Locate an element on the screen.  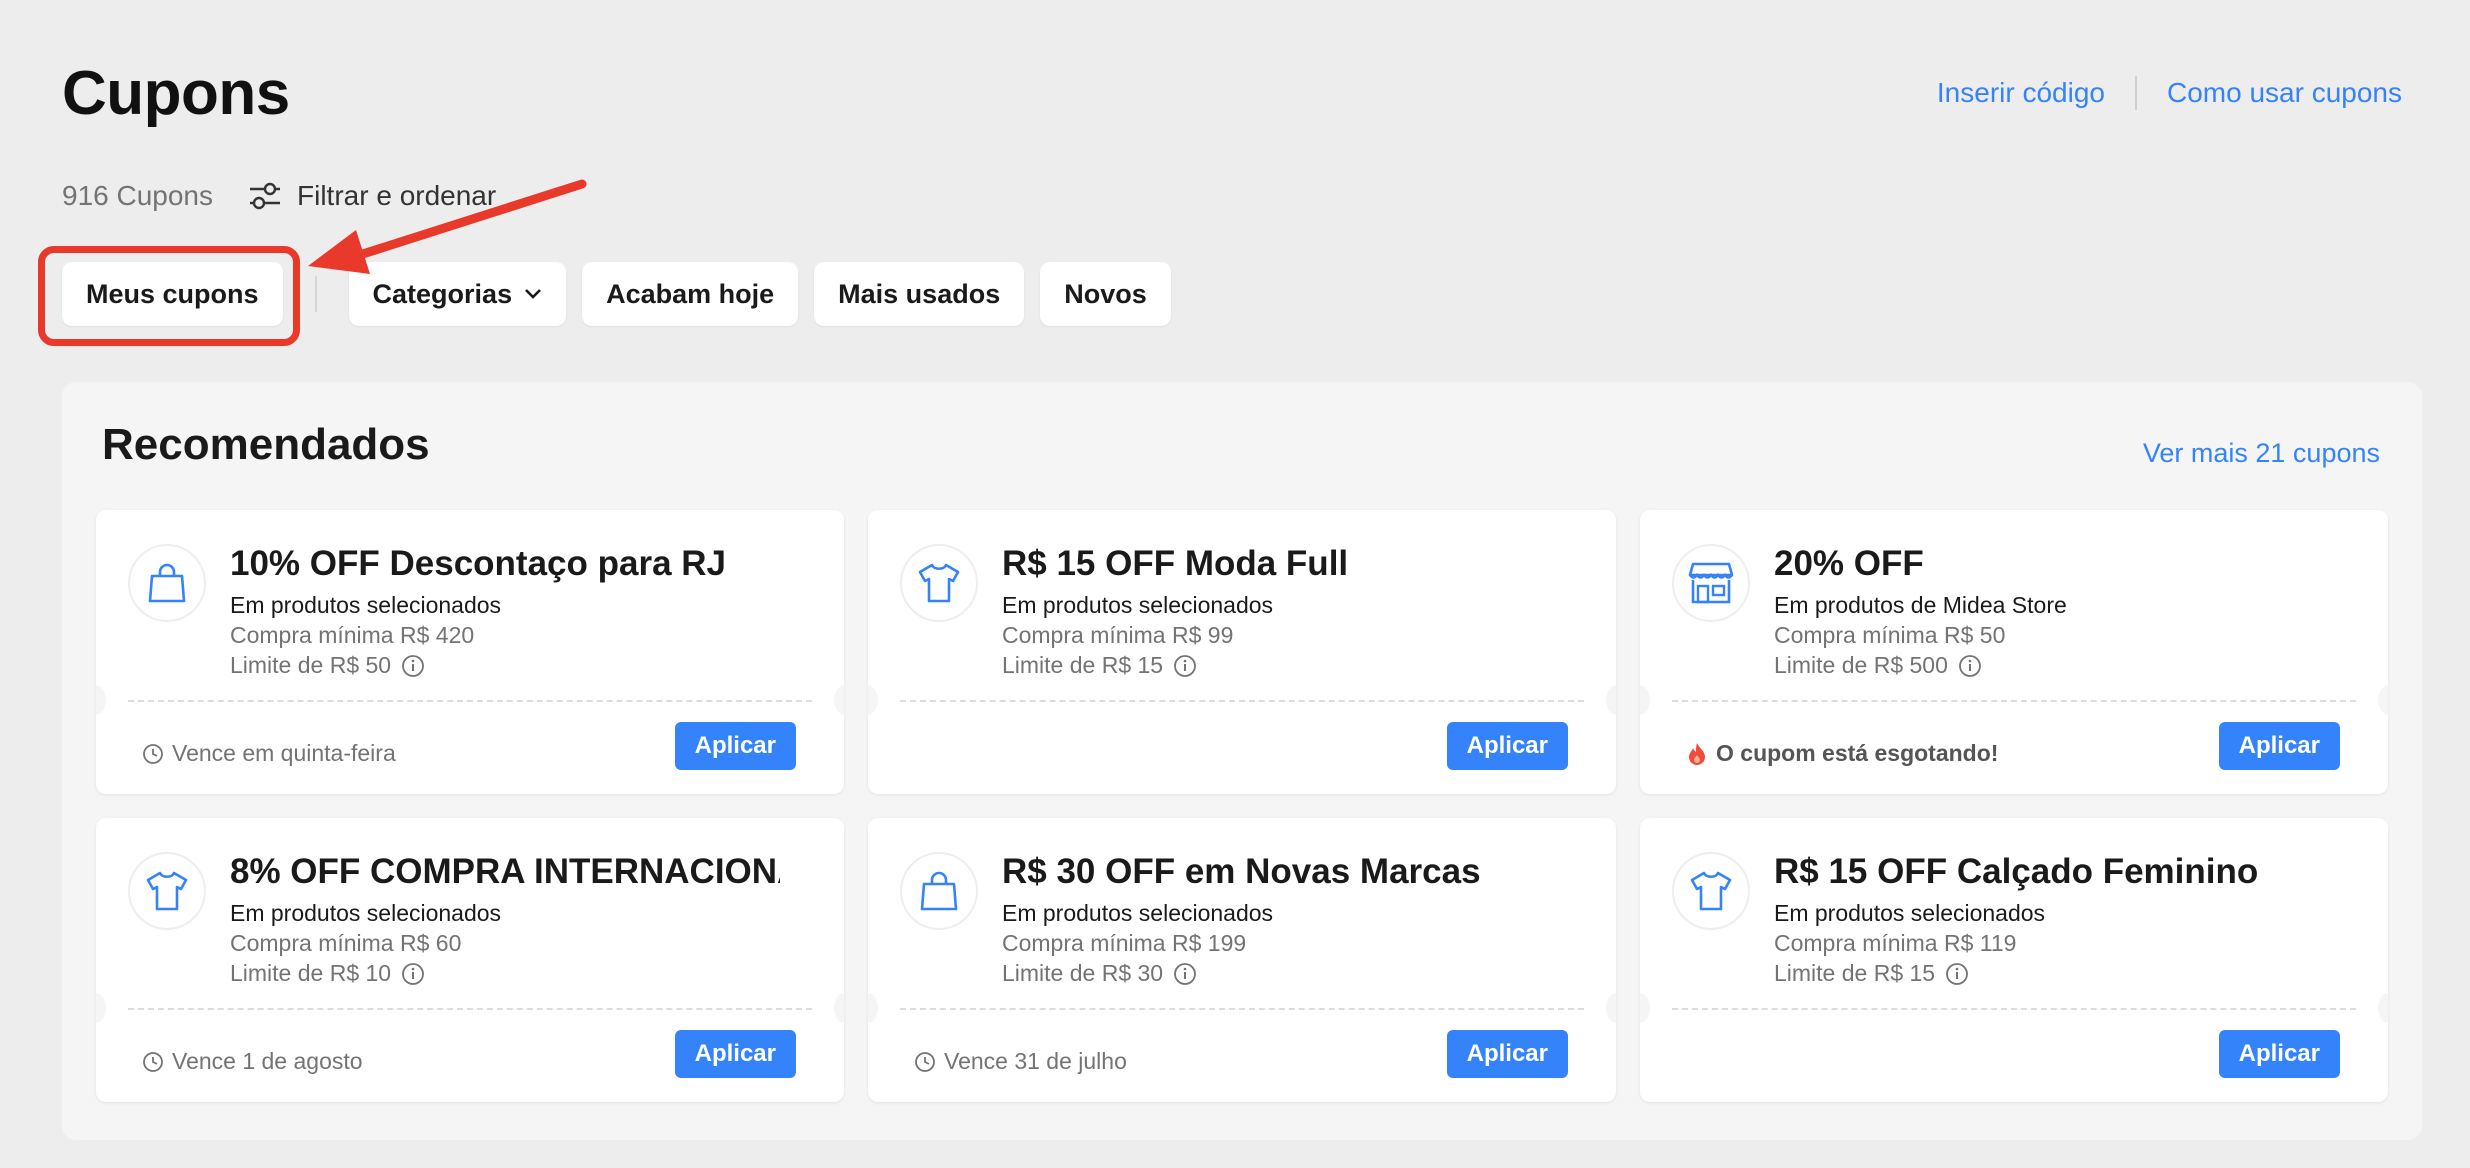
coupon-count: 916 Cupons is located at coordinates (138, 195).